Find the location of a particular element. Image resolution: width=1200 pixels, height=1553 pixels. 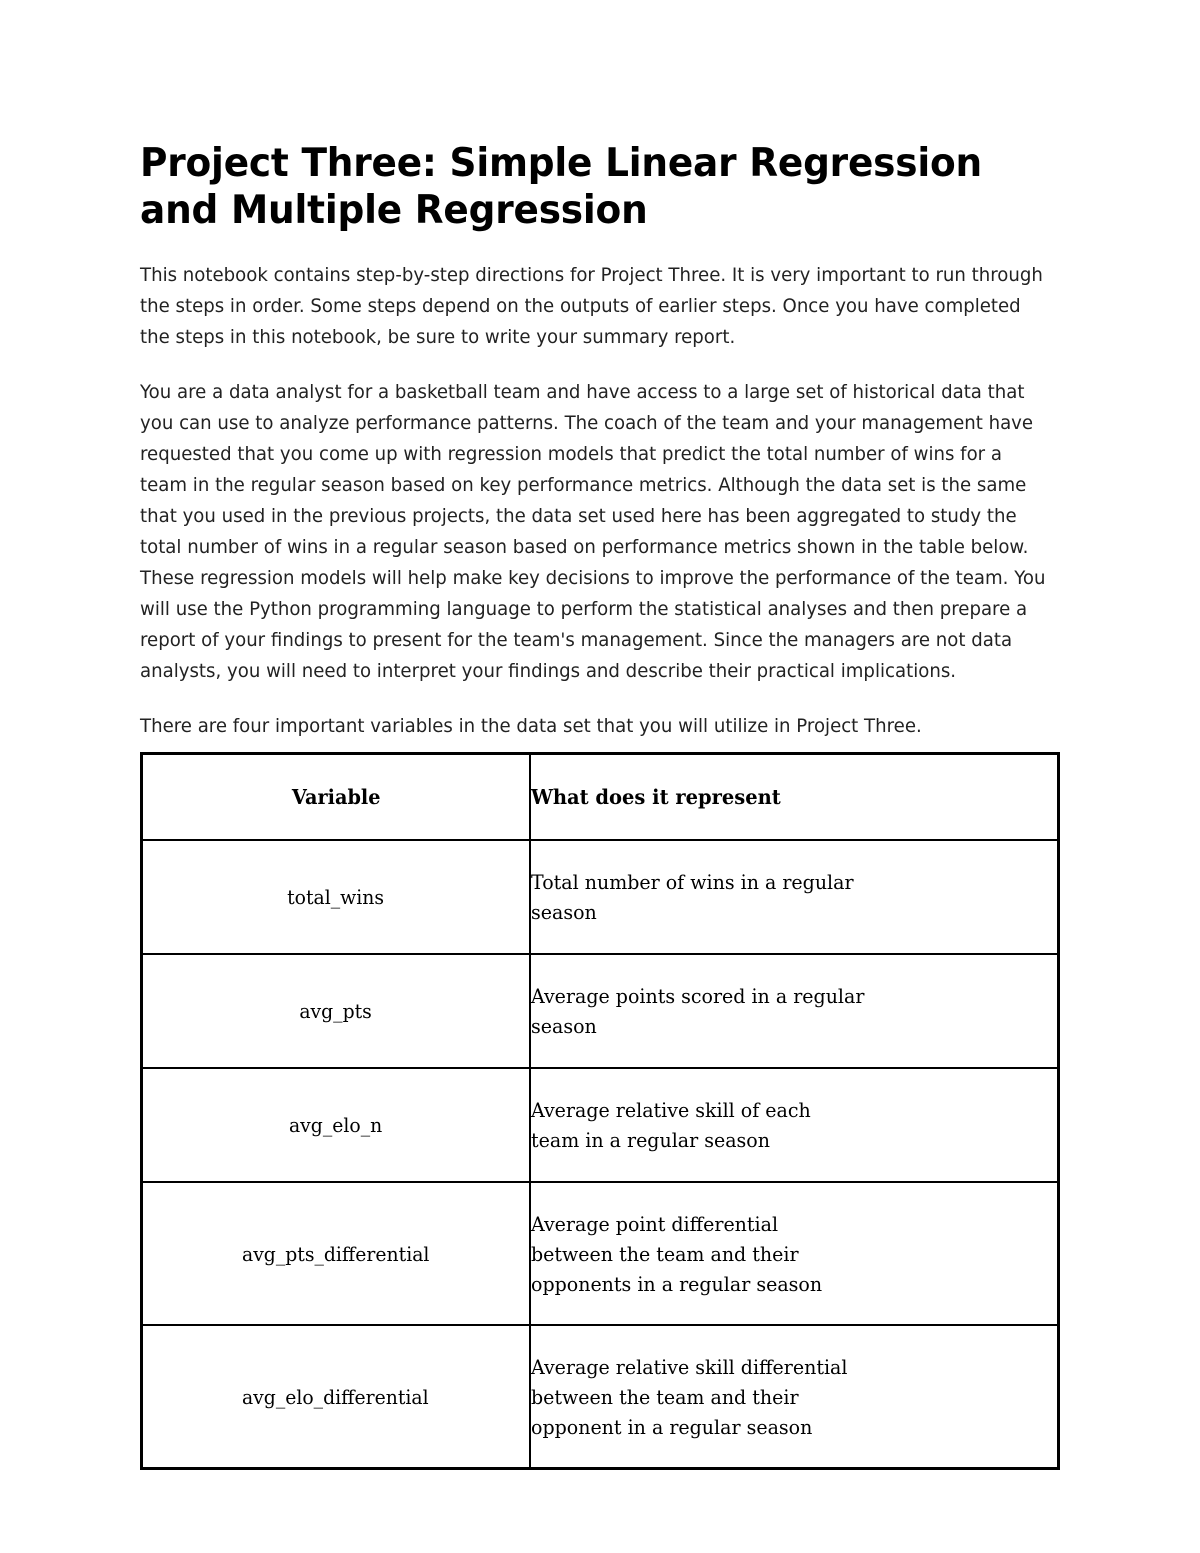

description-line: opponents in a regular season is located at coordinates (676, 1283).